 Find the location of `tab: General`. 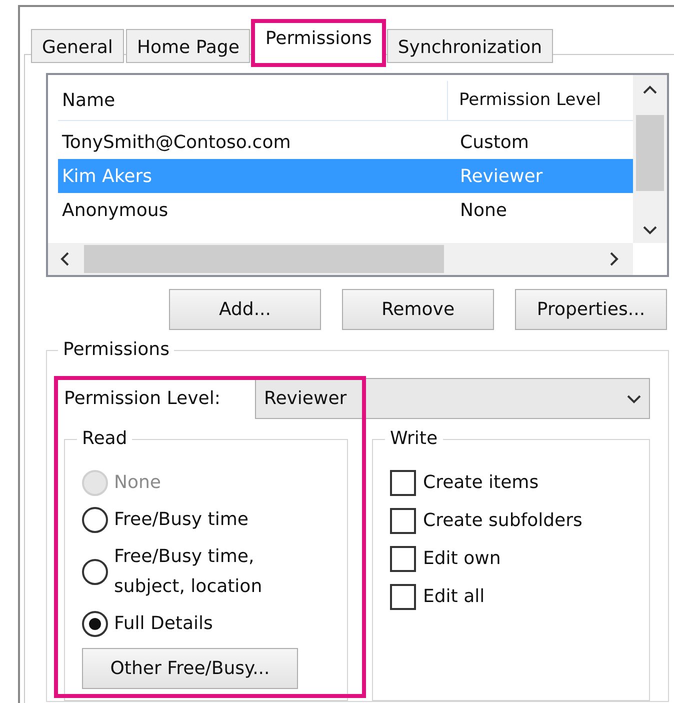

tab: General is located at coordinates (77, 46).